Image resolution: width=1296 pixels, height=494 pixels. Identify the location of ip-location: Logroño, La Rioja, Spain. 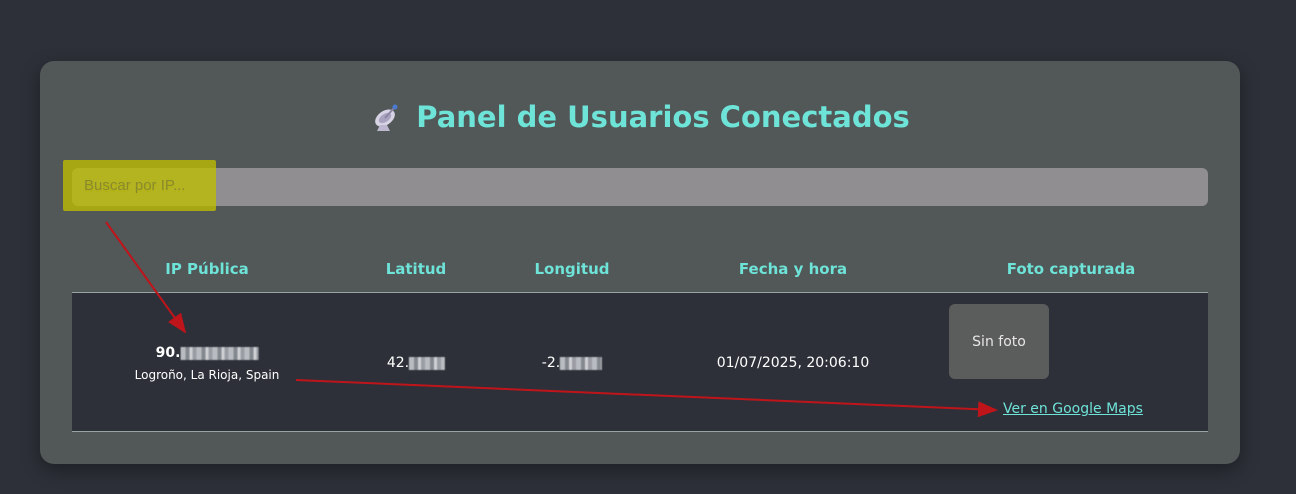
(207, 375).